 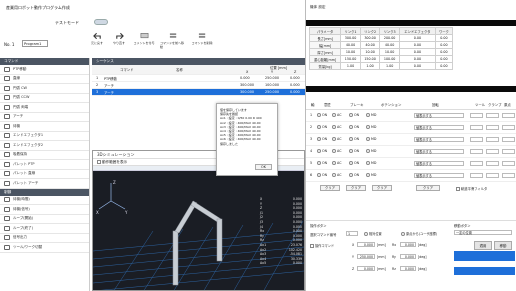 What do you see at coordinates (44, 229) in the screenshot?
I see `control-item: ループ(終了)` at bounding box center [44, 229].